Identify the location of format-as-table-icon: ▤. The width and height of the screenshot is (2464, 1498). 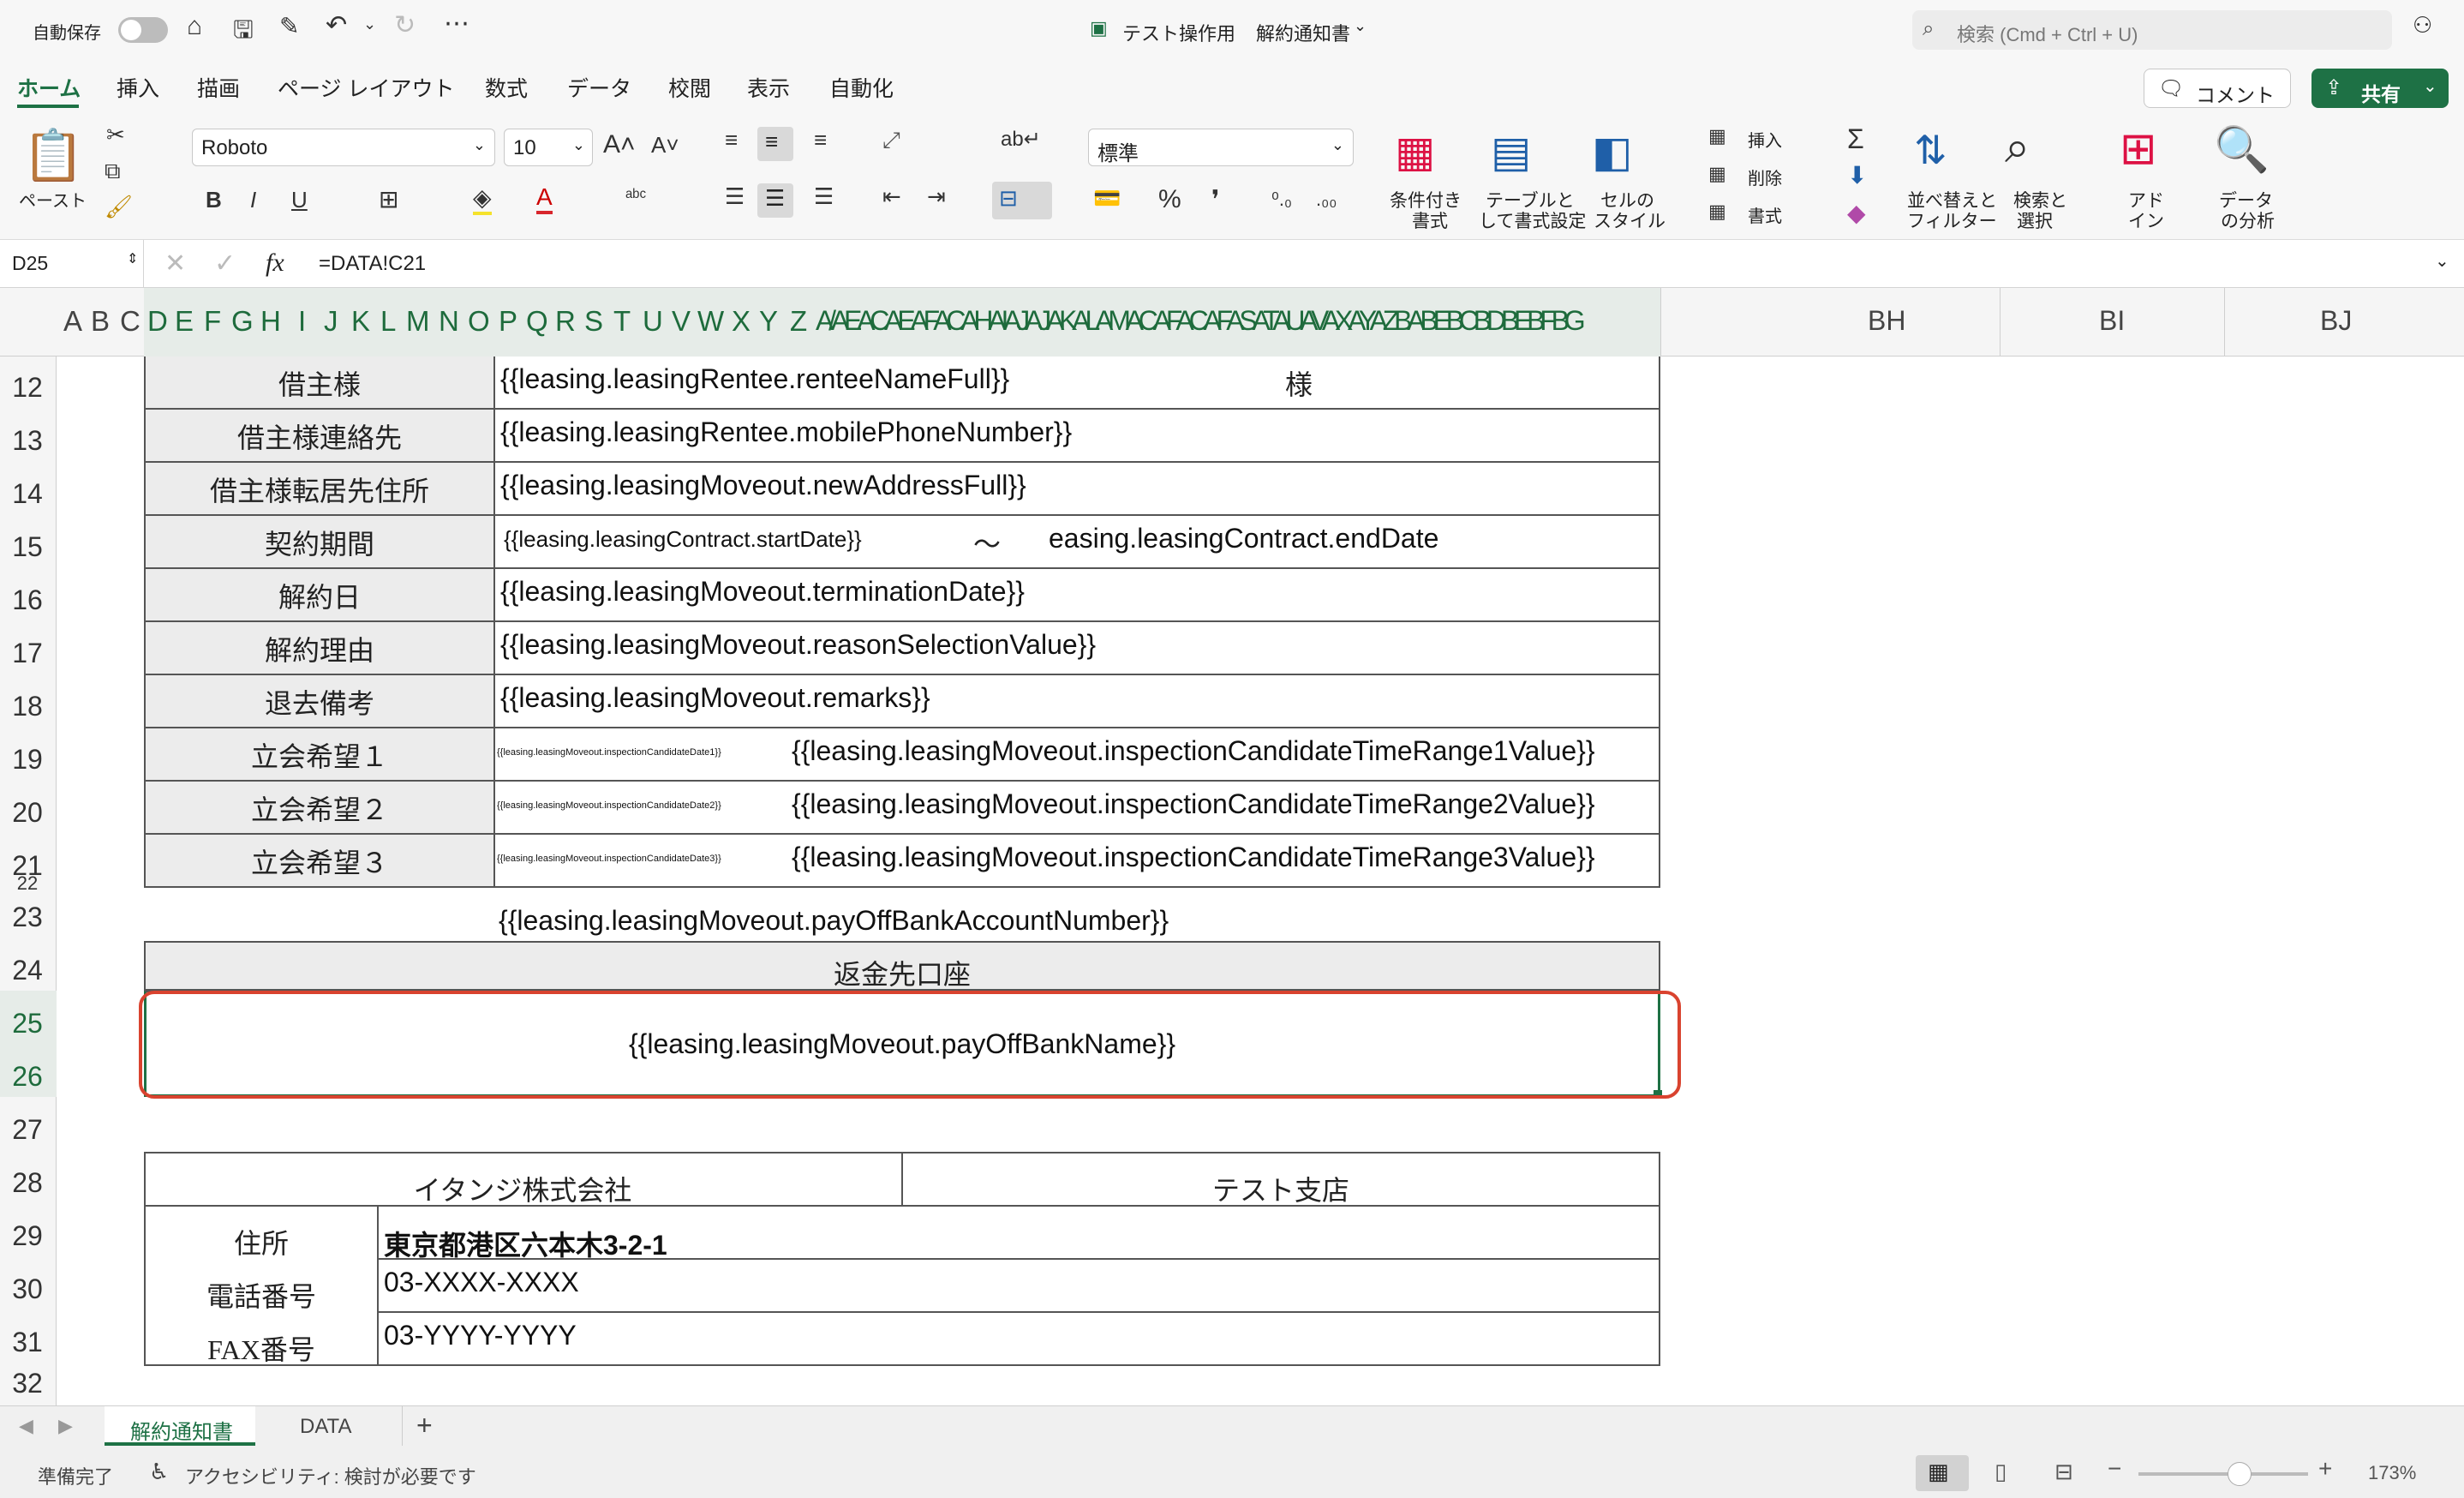
(1511, 152).